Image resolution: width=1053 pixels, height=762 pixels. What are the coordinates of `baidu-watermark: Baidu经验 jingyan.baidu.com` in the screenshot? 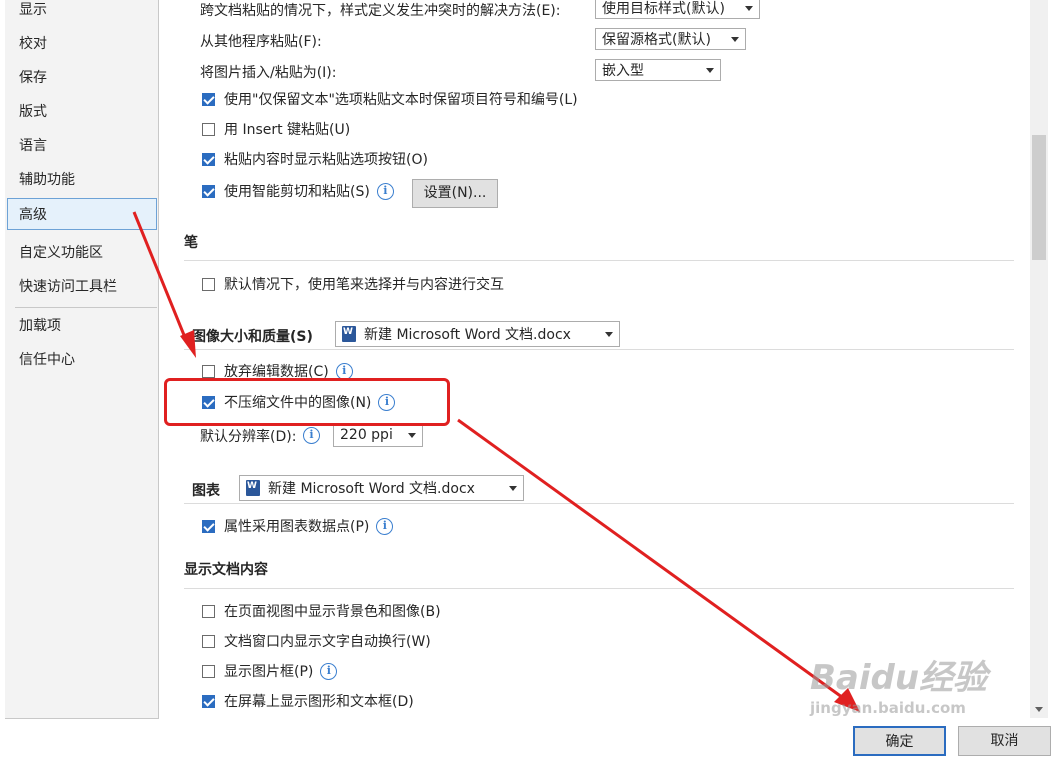 It's located at (898, 683).